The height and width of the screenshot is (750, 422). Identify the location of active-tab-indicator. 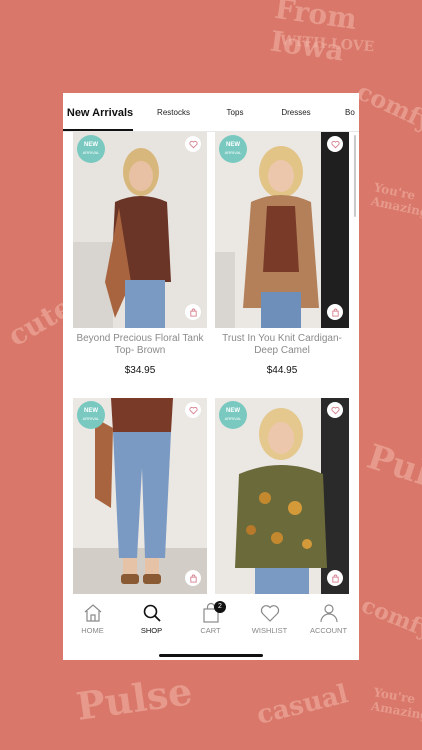
(98, 130).